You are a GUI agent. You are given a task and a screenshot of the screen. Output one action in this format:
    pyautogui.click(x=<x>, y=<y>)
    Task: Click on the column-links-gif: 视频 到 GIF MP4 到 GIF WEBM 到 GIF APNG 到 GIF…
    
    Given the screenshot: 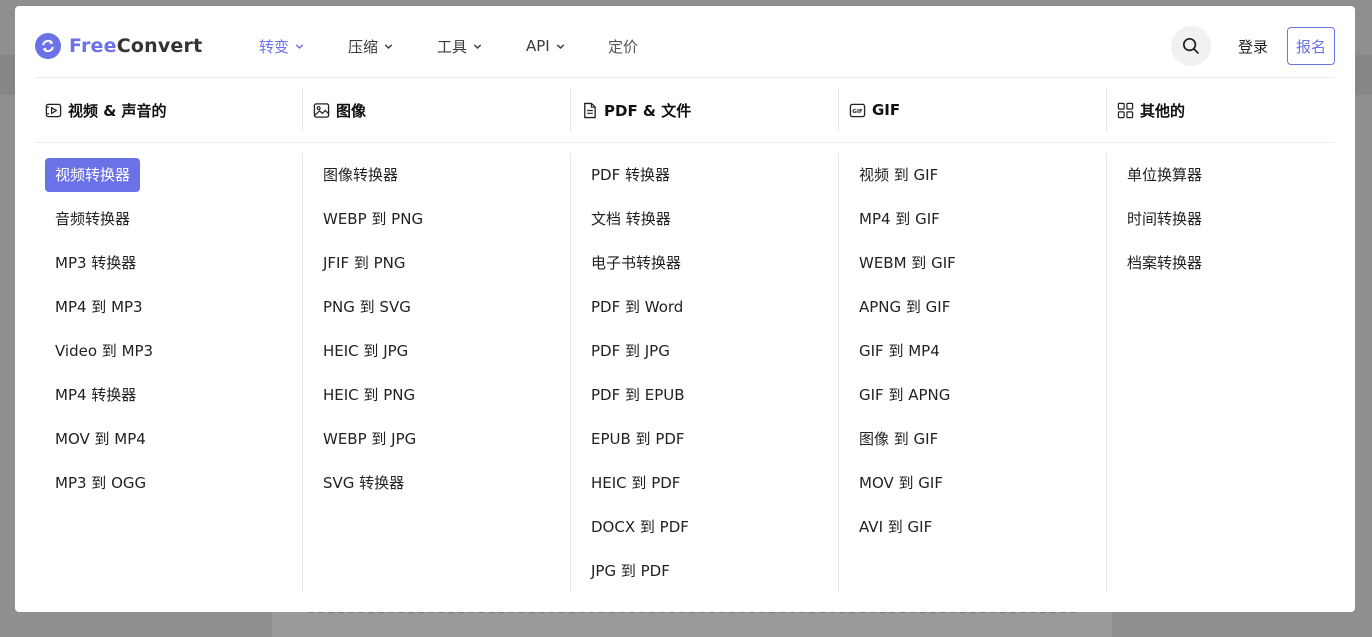 What is the action you would take?
    pyautogui.click(x=974, y=356)
    